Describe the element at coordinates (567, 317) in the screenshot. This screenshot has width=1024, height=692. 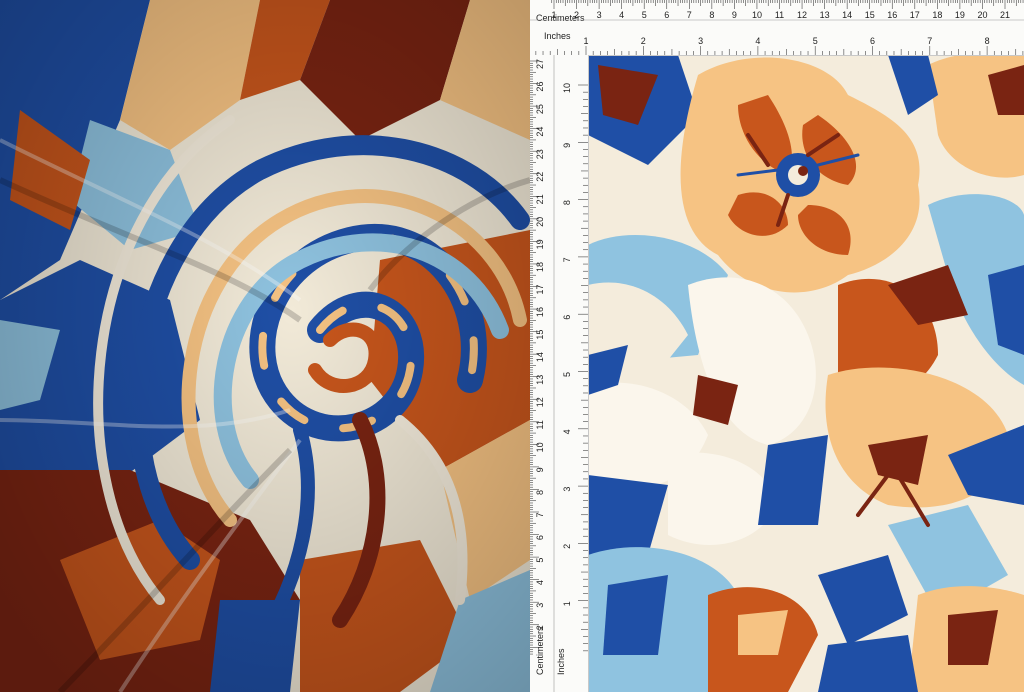
I see `left-ruler-inch-number: 6` at that location.